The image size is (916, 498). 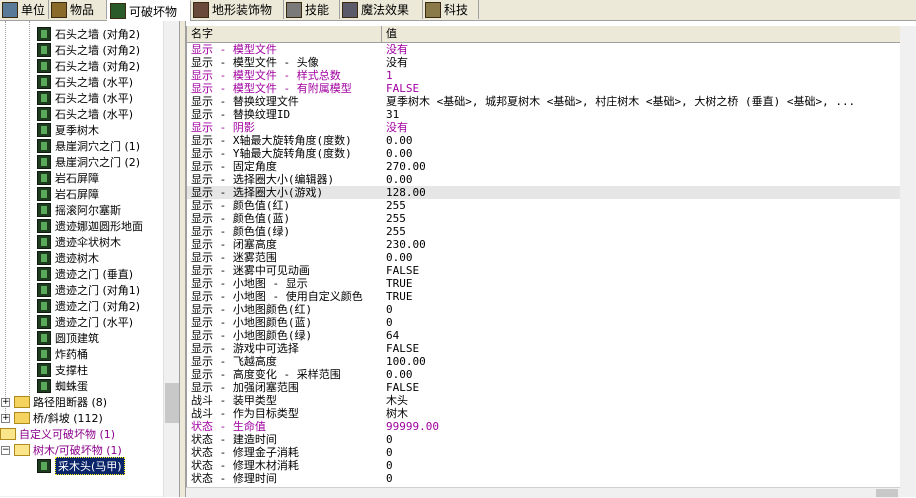 I want to click on collapse-toggle: −, so click(x=5, y=450).